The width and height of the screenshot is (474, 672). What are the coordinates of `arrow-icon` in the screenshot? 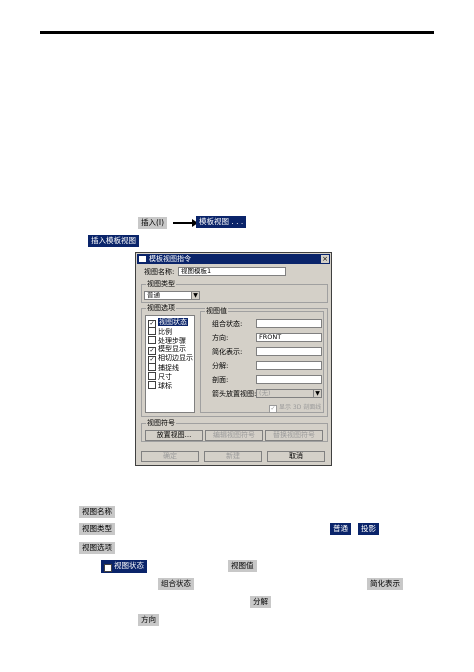 It's located at (185, 223).